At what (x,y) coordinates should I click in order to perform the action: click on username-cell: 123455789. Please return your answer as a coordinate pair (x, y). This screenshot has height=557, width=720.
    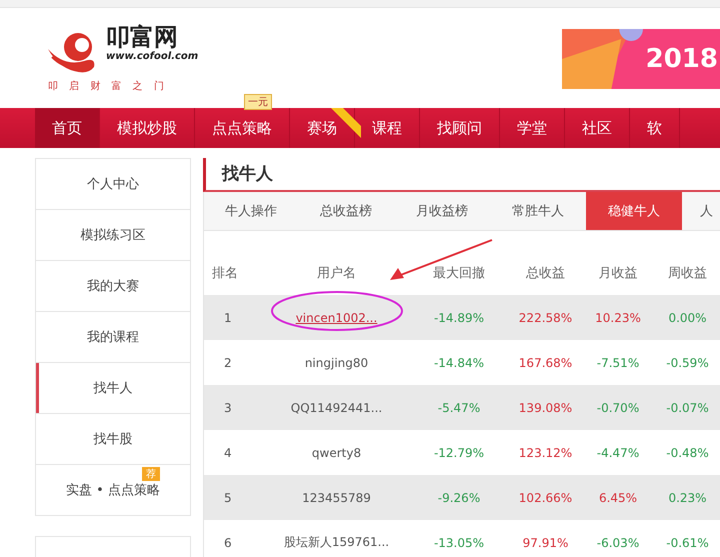
    Looking at the image, I should click on (336, 497).